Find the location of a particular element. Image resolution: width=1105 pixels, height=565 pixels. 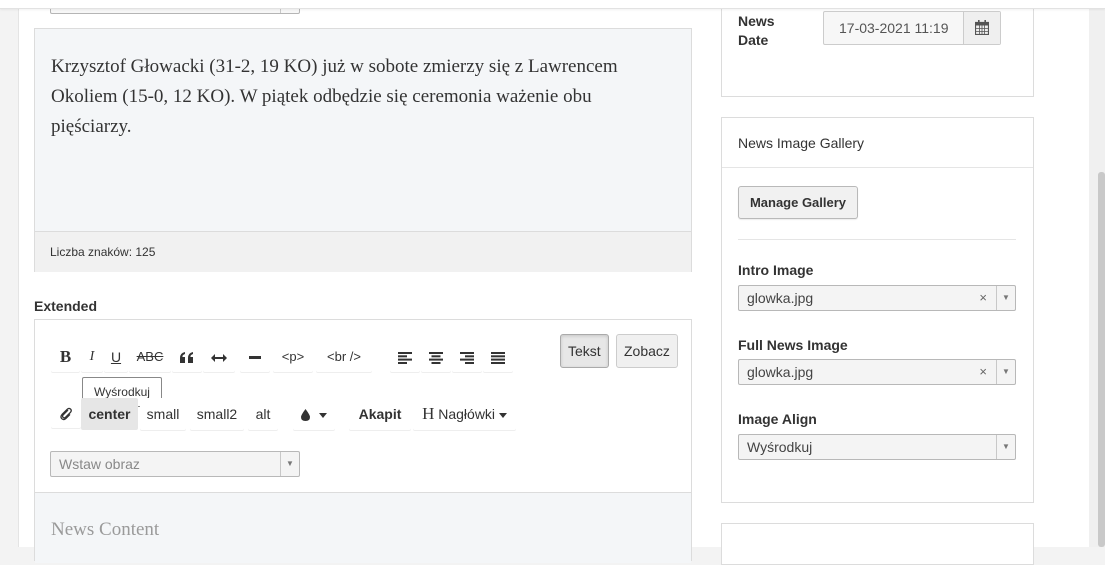

italic-button: I is located at coordinates (92, 357).